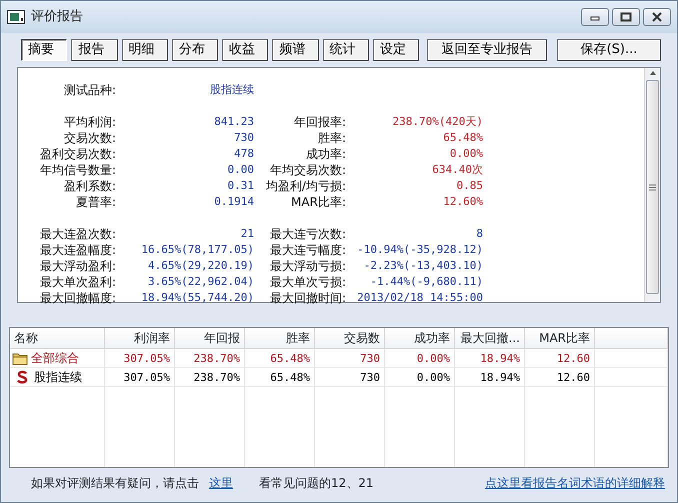 This screenshot has height=503, width=678. I want to click on stat-label: 胜率:, so click(331, 138).